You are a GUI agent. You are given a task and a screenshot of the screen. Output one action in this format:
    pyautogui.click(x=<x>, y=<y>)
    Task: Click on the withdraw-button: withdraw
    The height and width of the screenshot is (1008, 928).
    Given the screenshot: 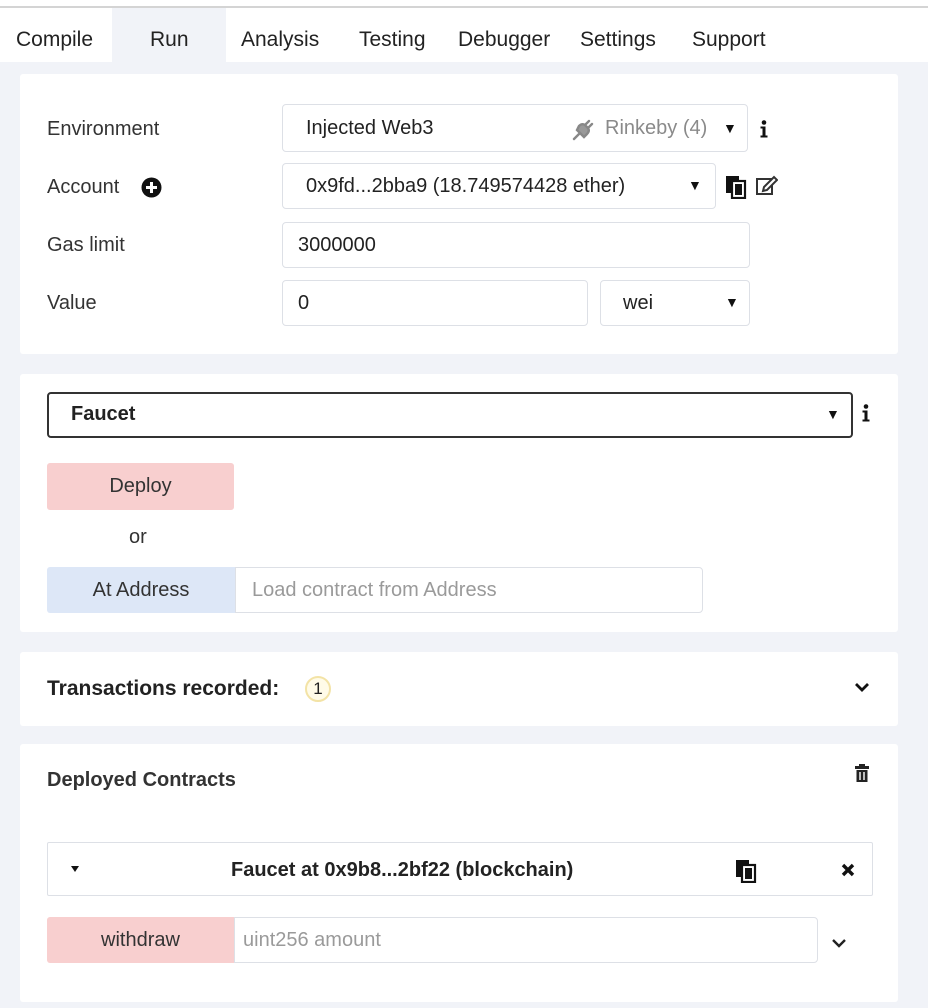 What is the action you would take?
    pyautogui.click(x=140, y=940)
    